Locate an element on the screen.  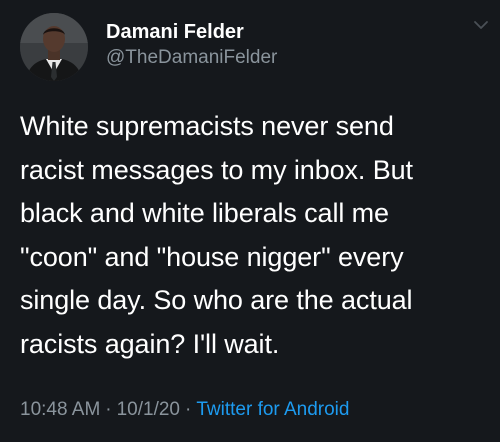
tweet-source-link: Twitter for Android is located at coordinates (272, 409).